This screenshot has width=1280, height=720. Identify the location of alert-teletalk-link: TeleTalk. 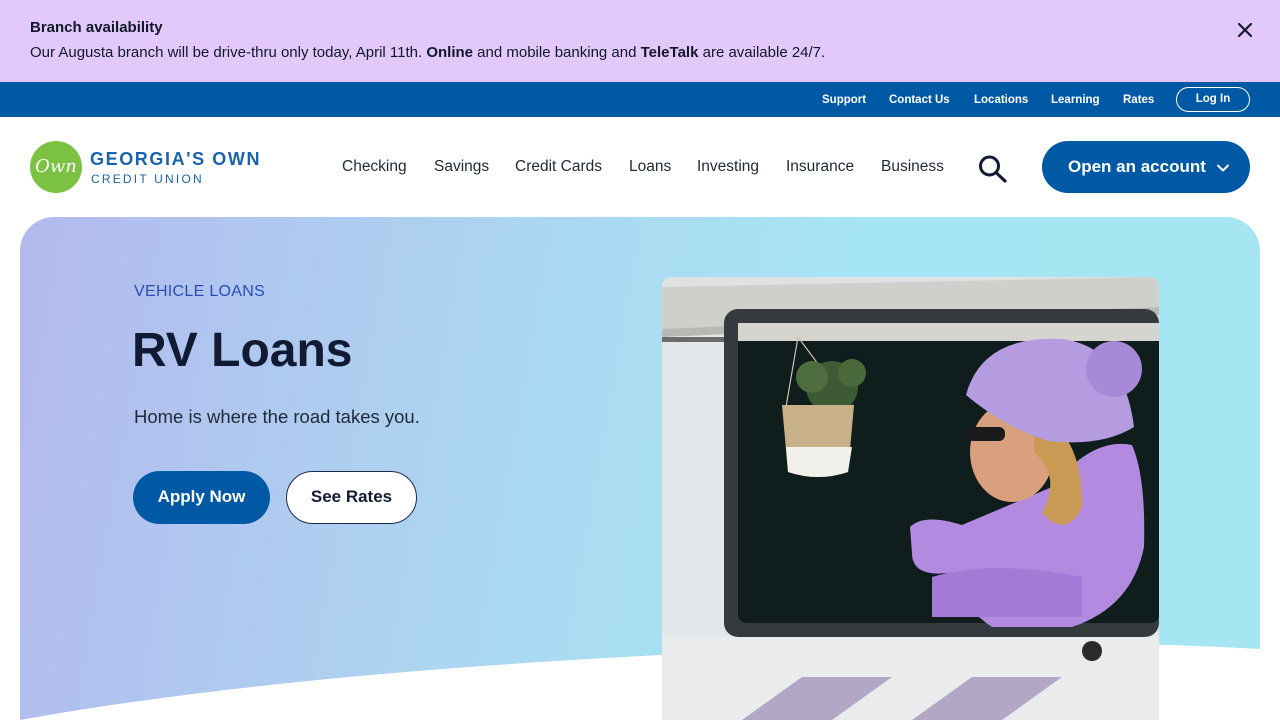
(670, 52).